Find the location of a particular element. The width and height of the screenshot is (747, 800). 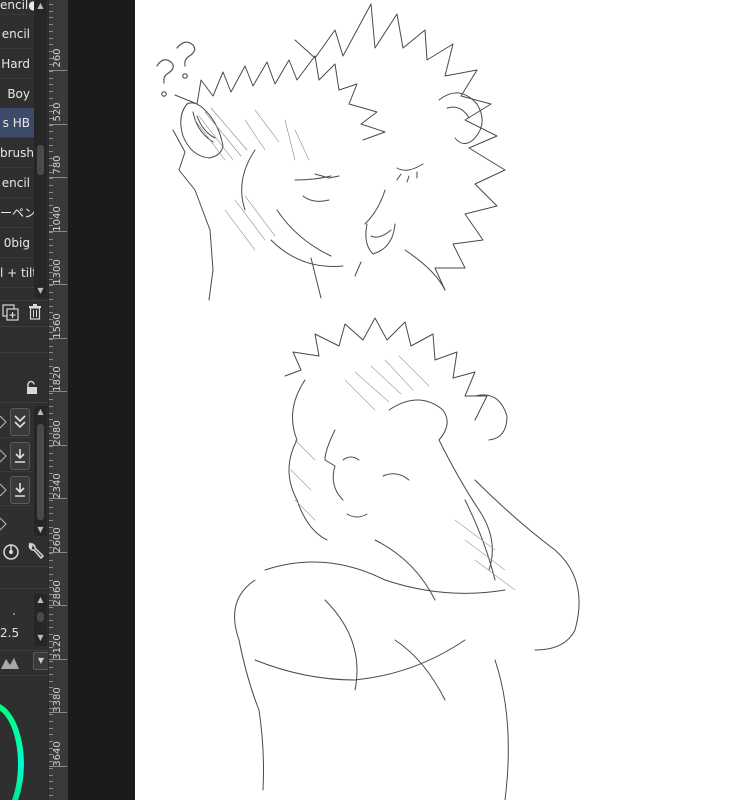

ruler-label: 3380 is located at coordinates (57, 700).